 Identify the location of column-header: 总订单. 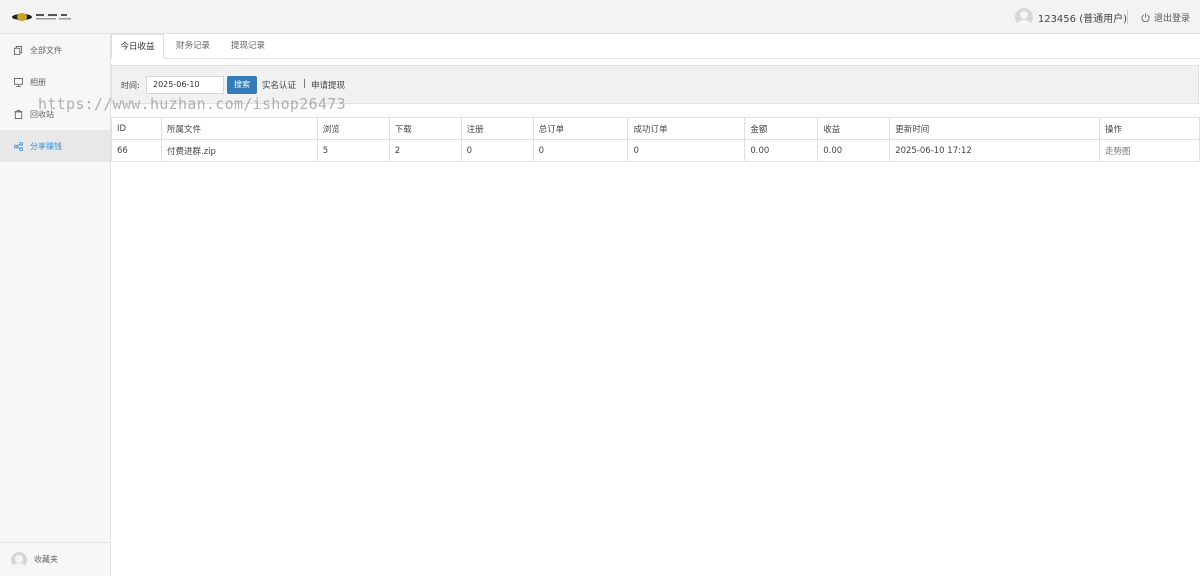
(580, 128).